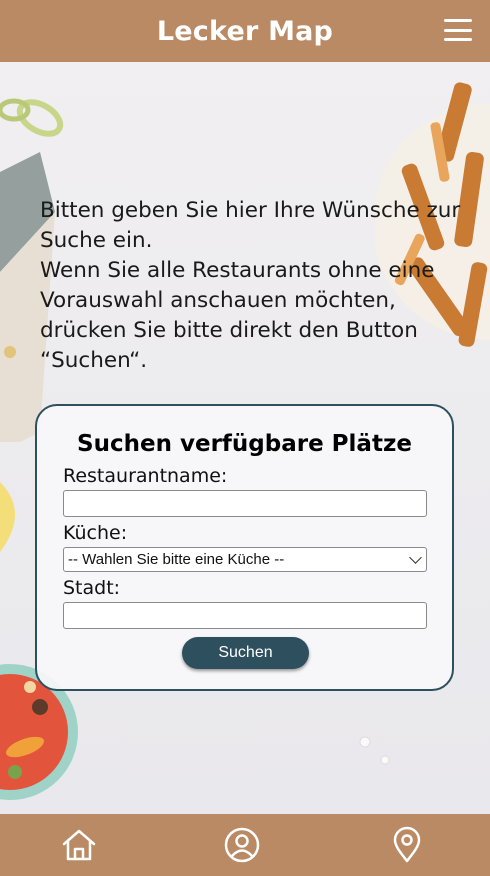 The width and height of the screenshot is (490, 876). I want to click on app-header: Lecker Map, so click(245, 31).